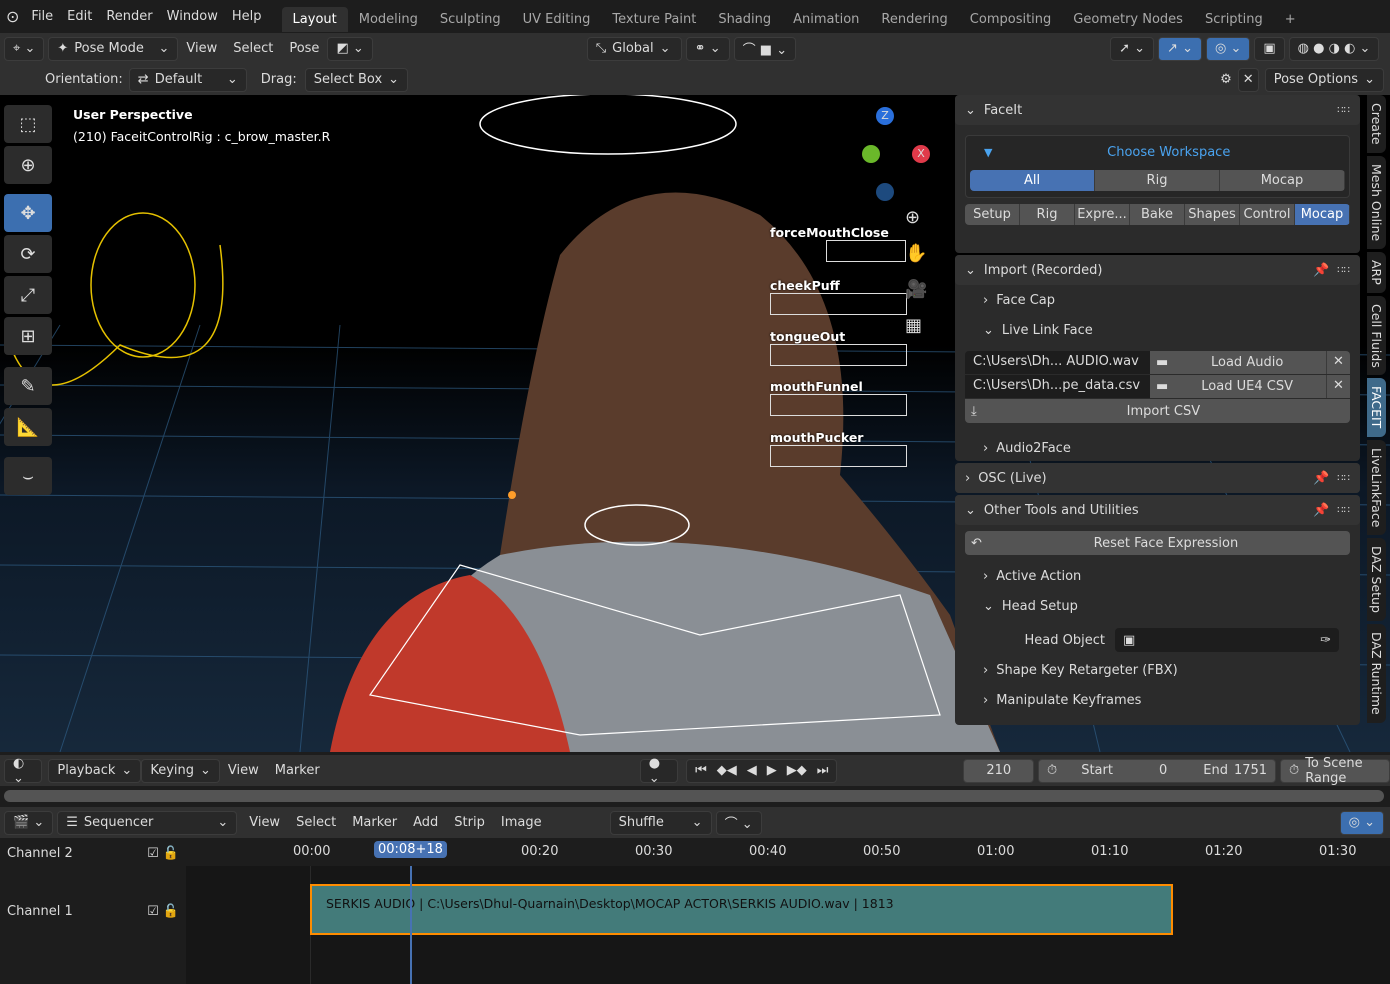 The height and width of the screenshot is (984, 1390). What do you see at coordinates (1157, 478) in the screenshot?
I see `panel-header: › OSC (Live) 📌 ∷∷` at bounding box center [1157, 478].